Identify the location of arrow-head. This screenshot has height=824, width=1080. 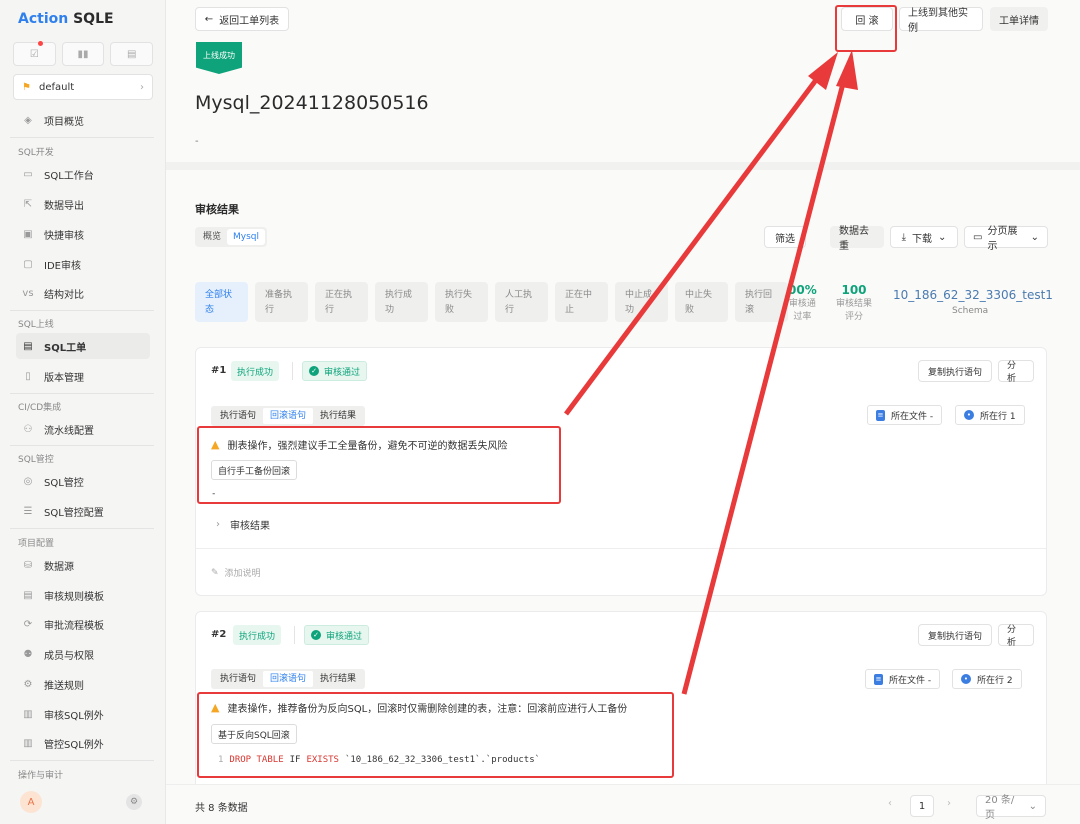
(847, 70).